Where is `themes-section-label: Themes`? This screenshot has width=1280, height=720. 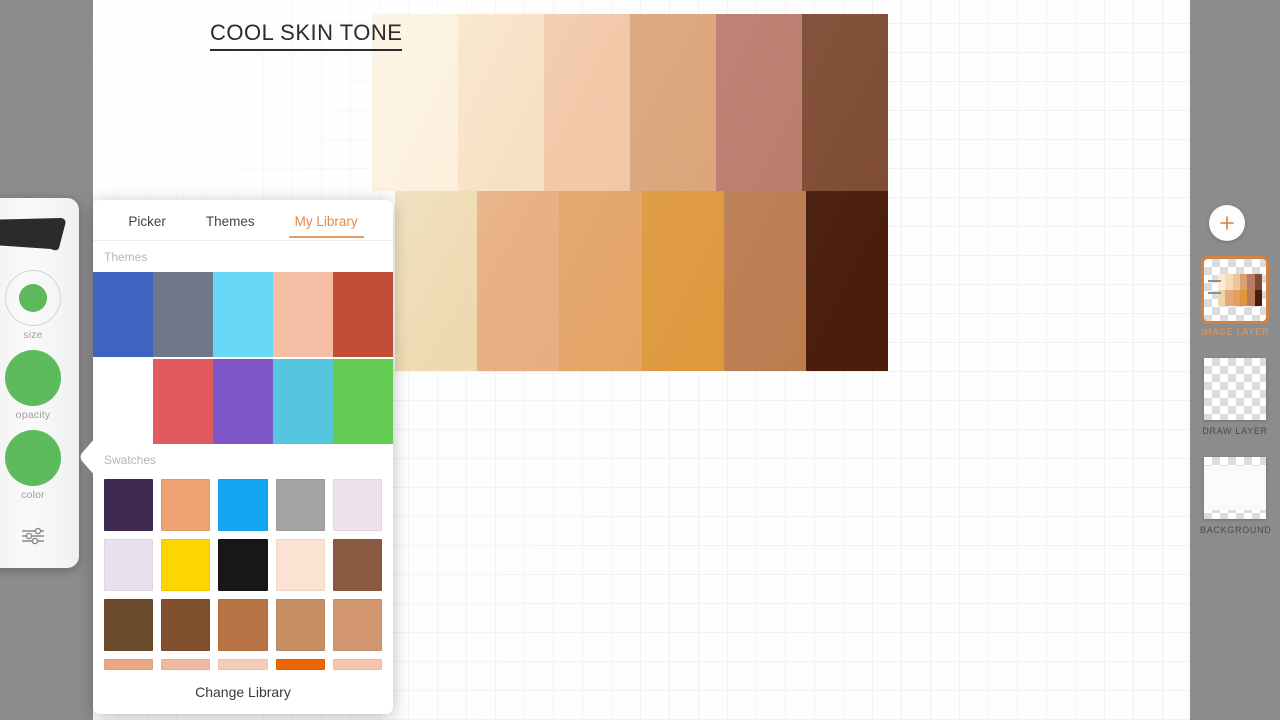
themes-section-label: Themes is located at coordinates (243, 256).